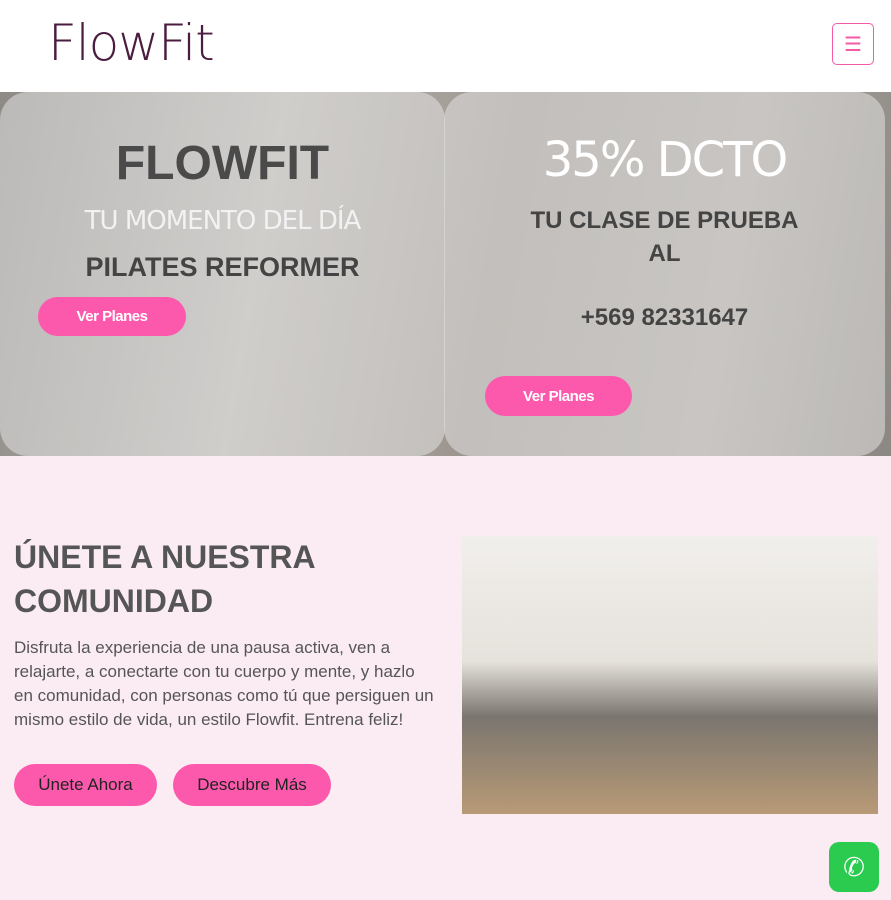 Image resolution: width=891 pixels, height=900 pixels. What do you see at coordinates (223, 221) in the screenshot?
I see `hero-tagline: TU MOMENTO DEL DÍA` at bounding box center [223, 221].